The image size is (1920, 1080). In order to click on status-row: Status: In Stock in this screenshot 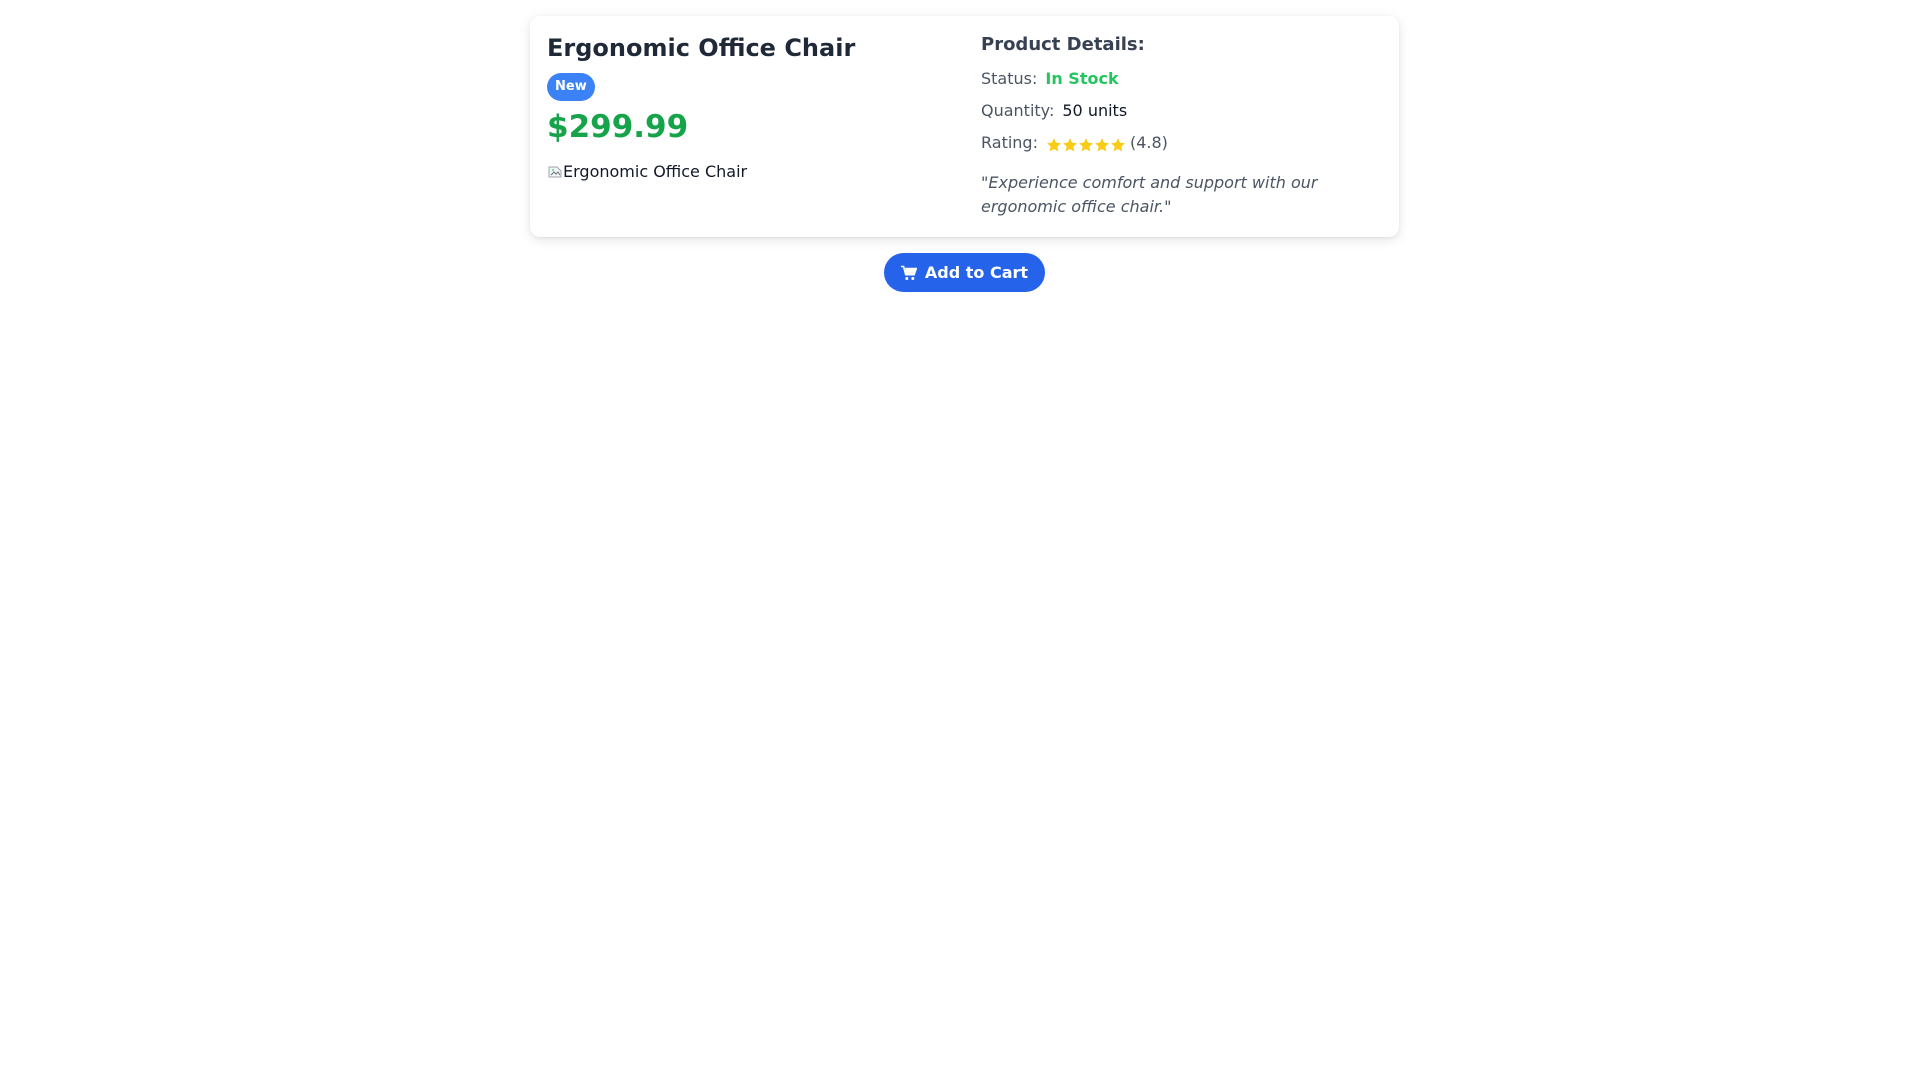, I will do `click(1181, 79)`.